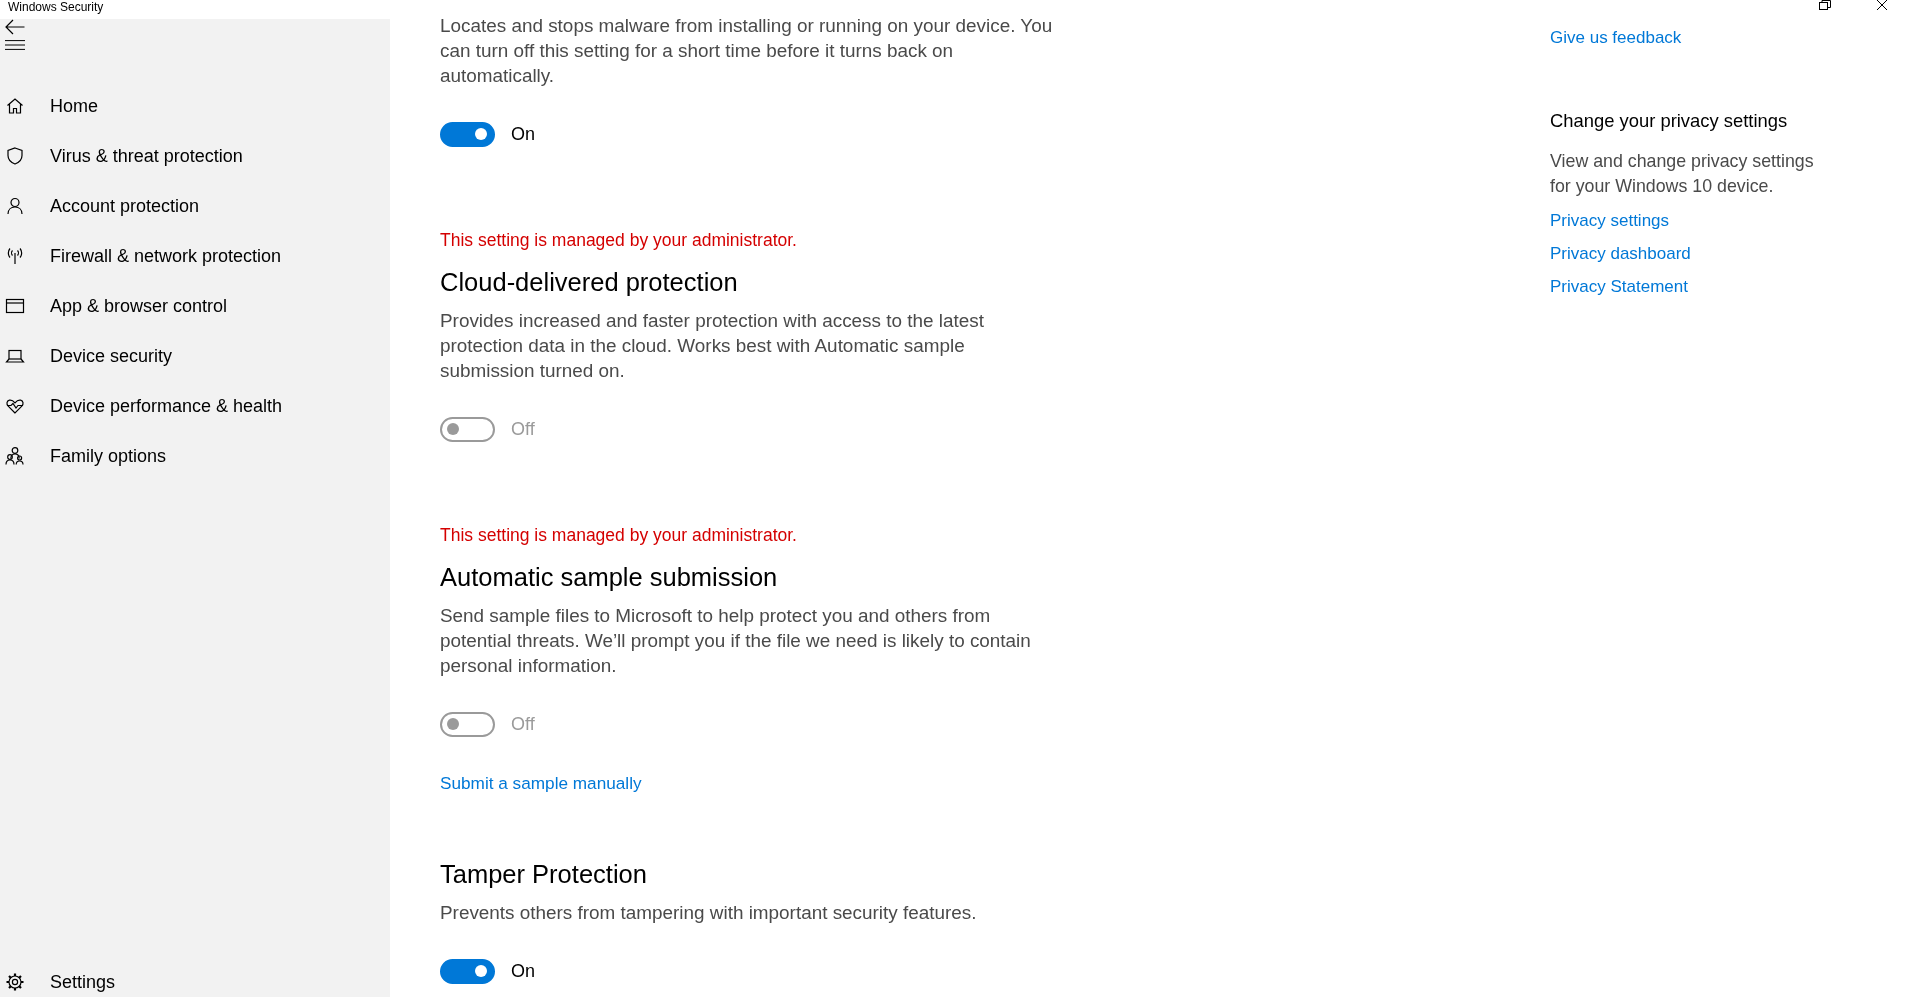 The height and width of the screenshot is (997, 1905). I want to click on close-button, so click(1882, 5).